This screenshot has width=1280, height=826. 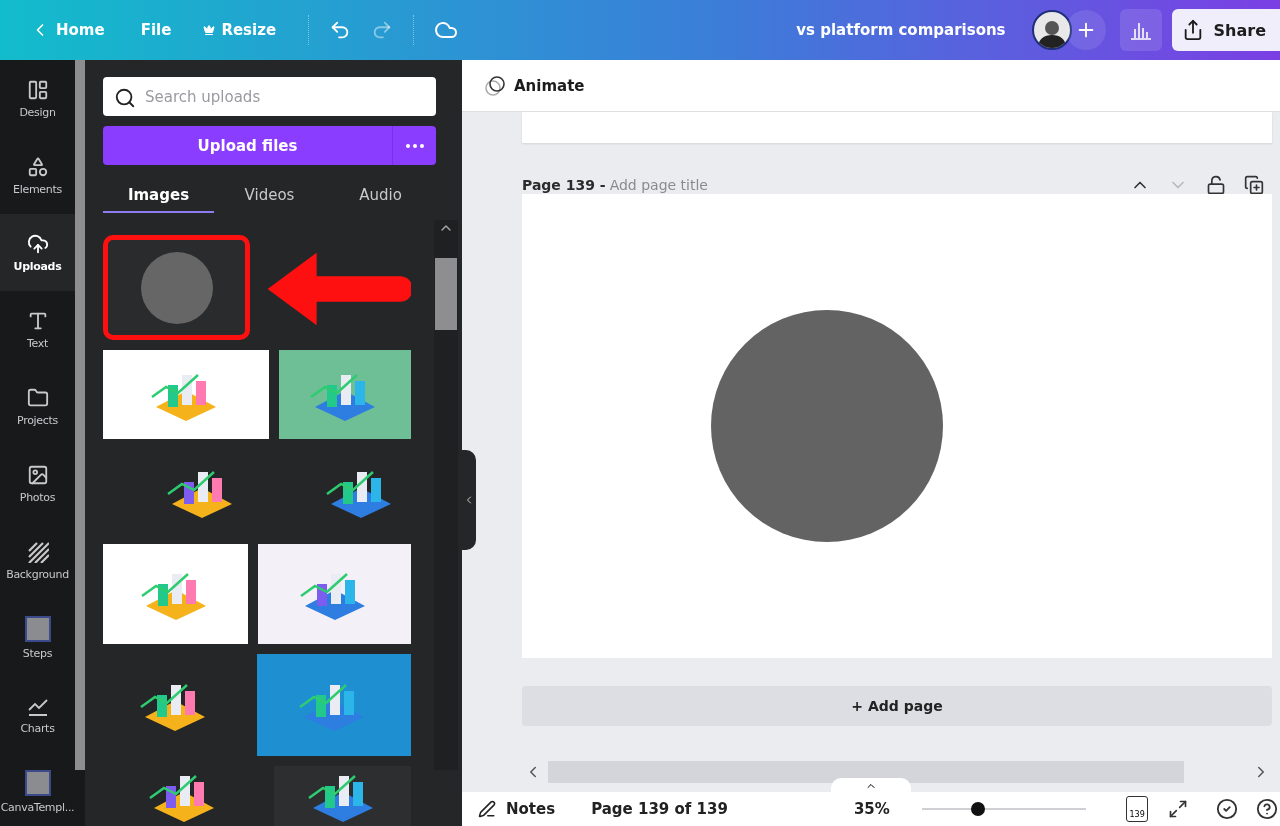 I want to click on person-silhouette-icon, so click(x=1051, y=33).